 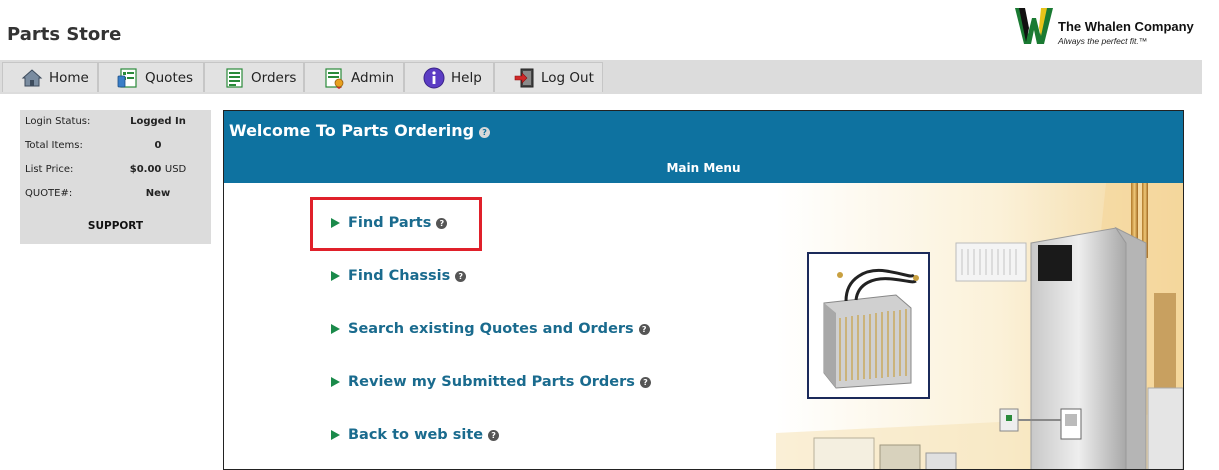 I want to click on menu-link-label: Back to web site, so click(x=416, y=435).